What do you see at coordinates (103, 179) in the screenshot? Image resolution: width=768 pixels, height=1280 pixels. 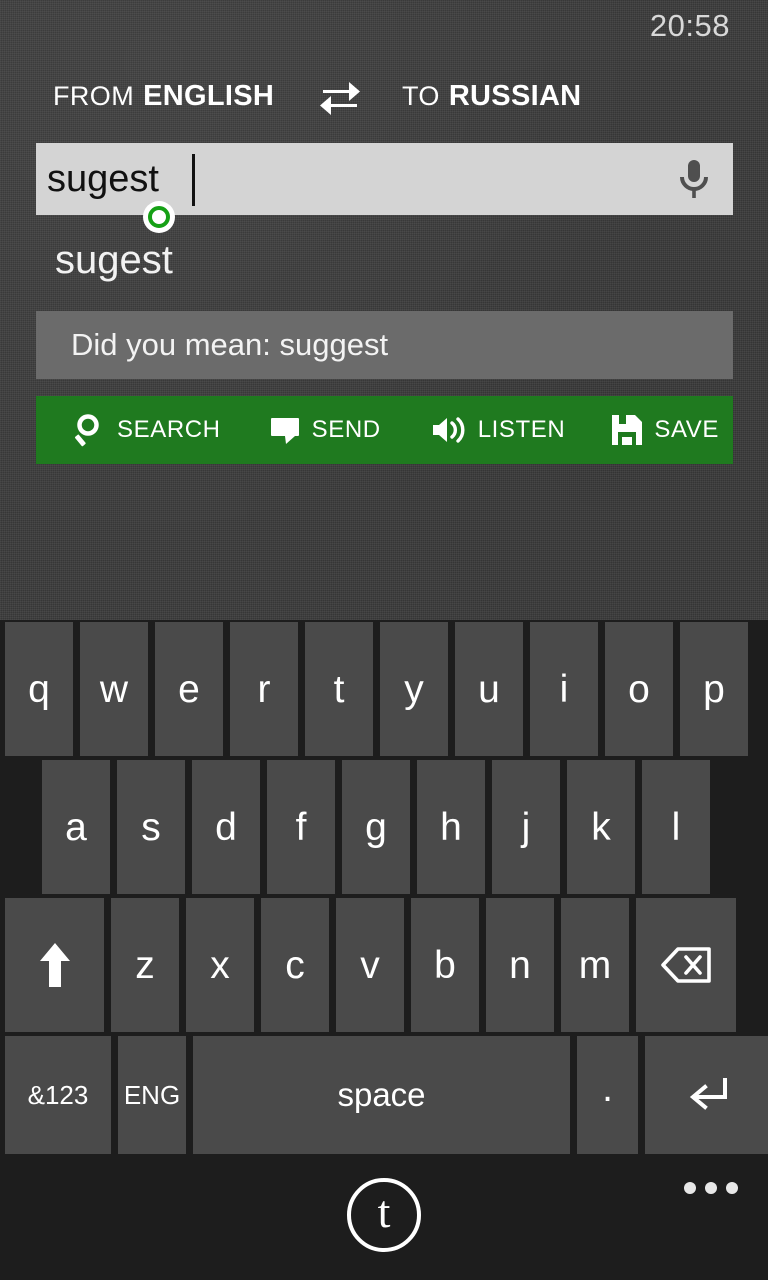 I see `input-text-value: sugest` at bounding box center [103, 179].